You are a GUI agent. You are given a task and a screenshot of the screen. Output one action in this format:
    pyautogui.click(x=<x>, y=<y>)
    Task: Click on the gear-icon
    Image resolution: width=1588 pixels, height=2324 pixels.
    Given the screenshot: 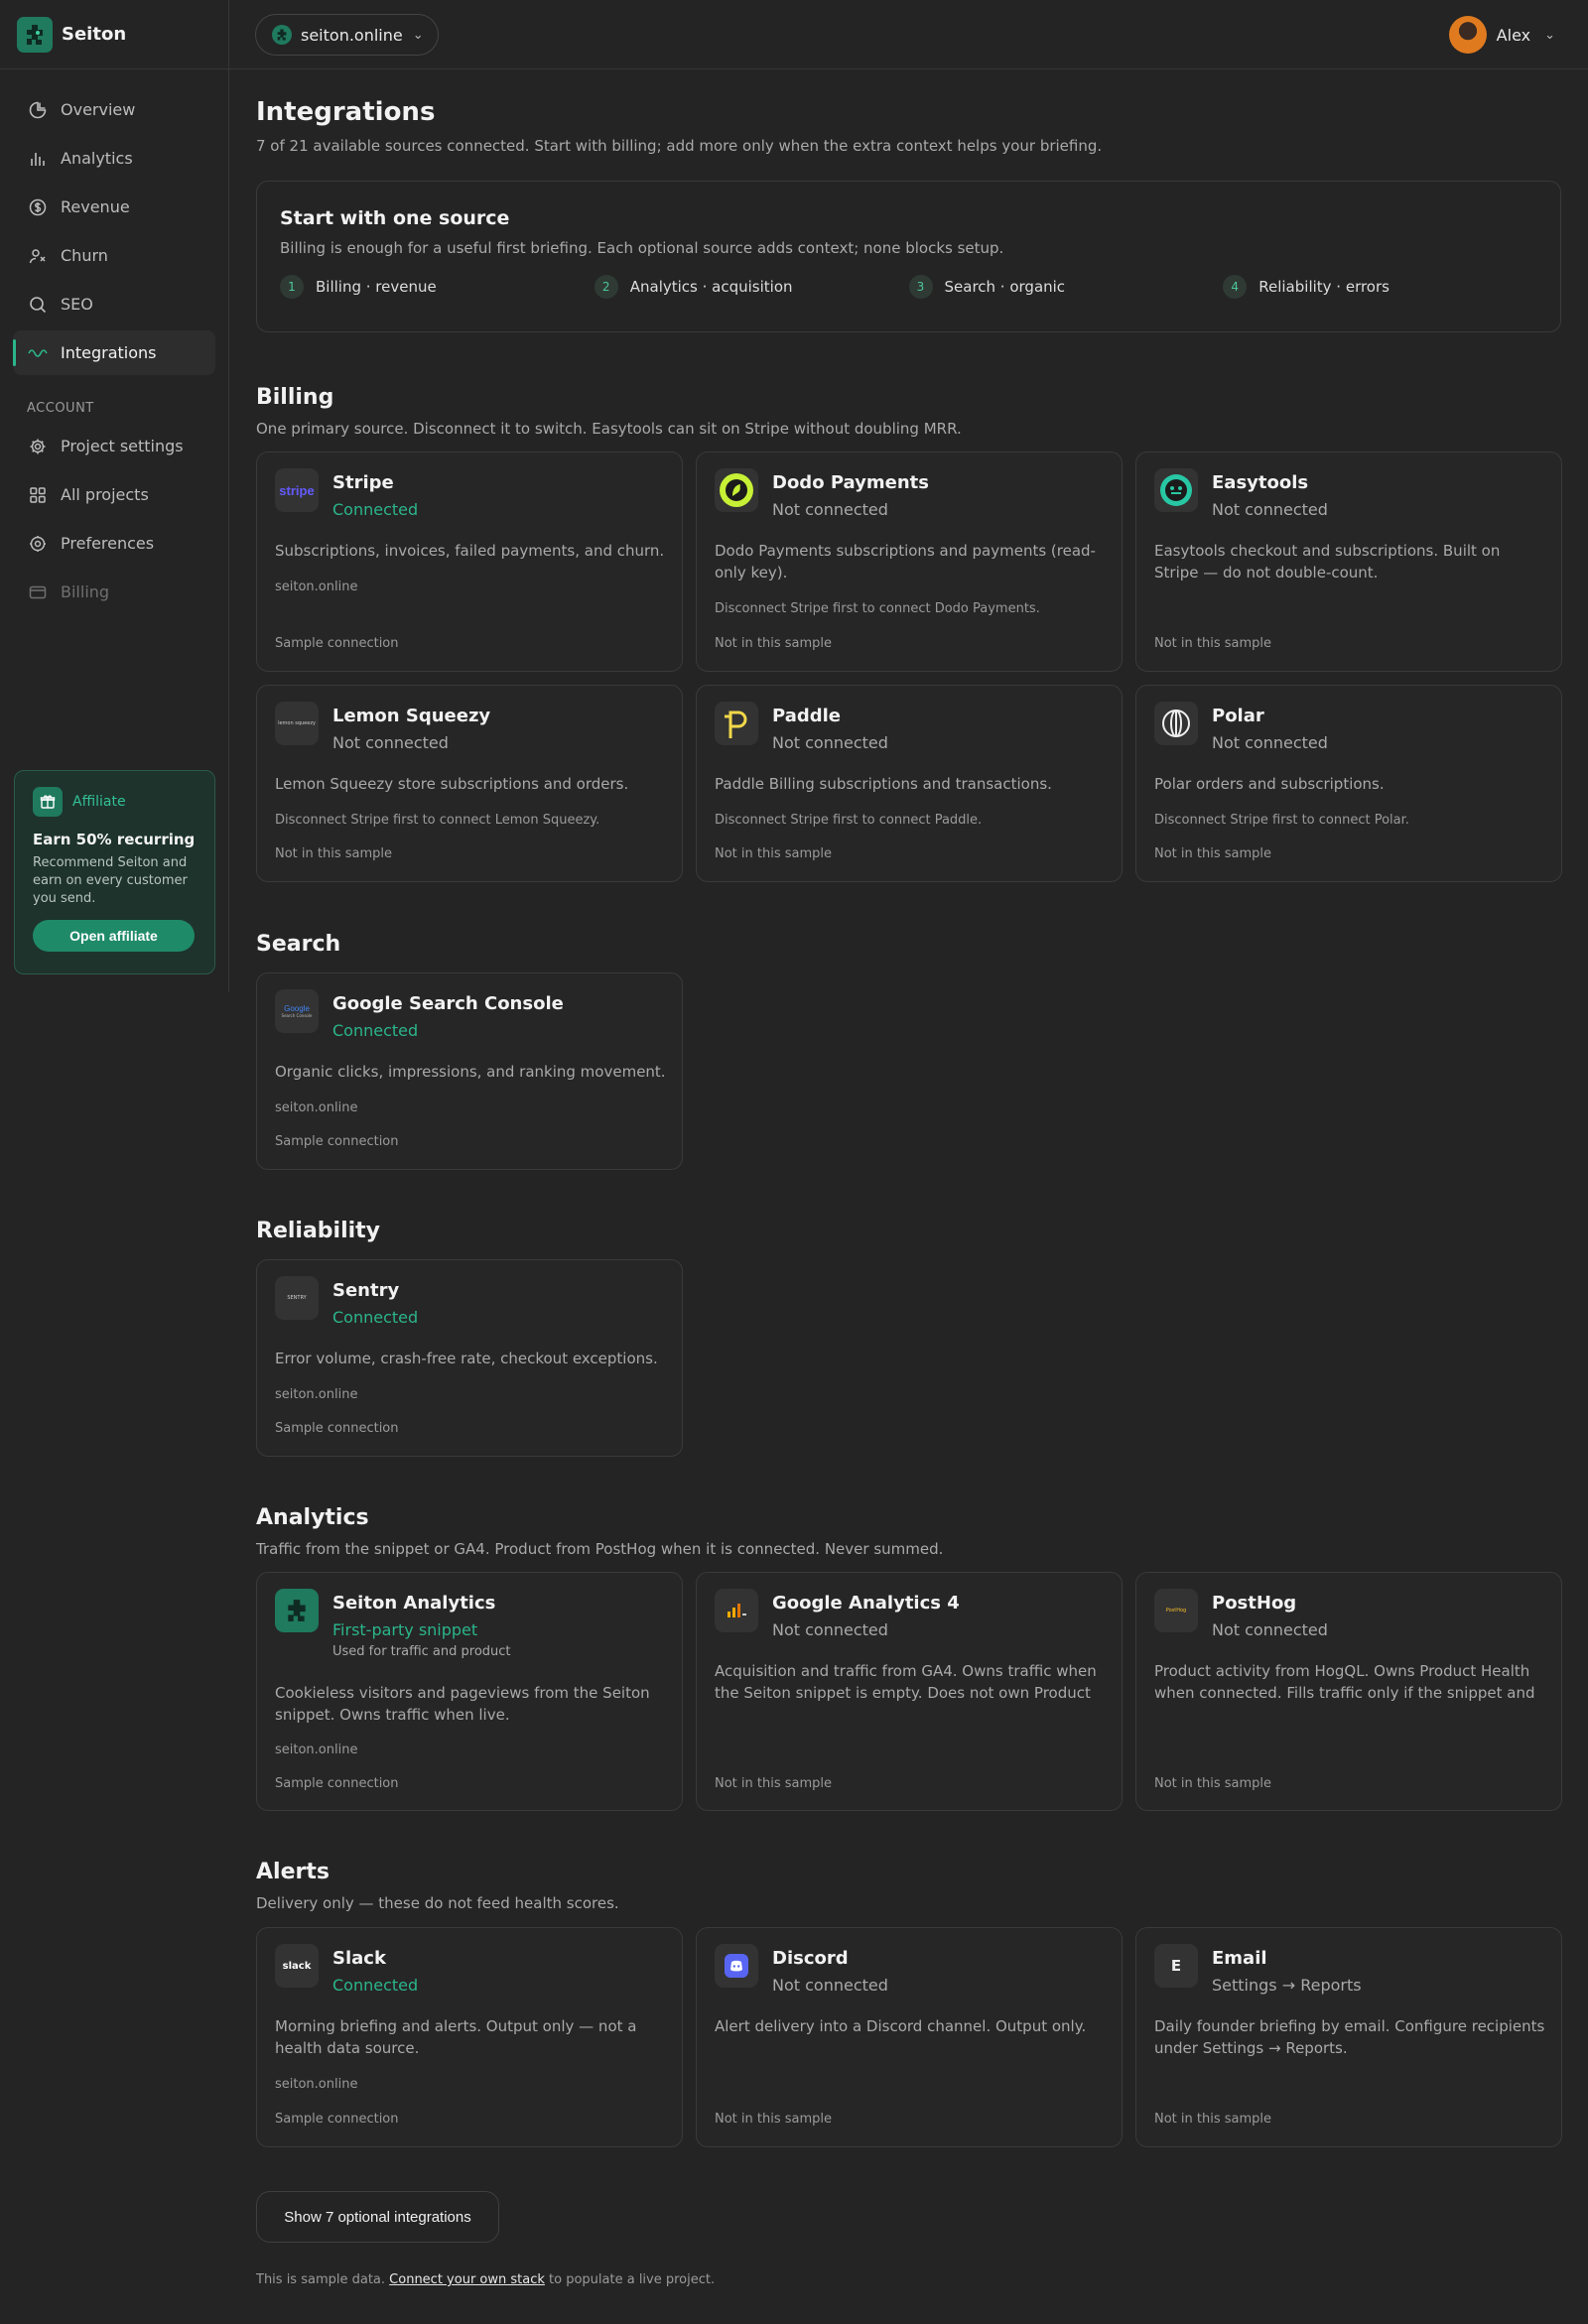 What is the action you would take?
    pyautogui.click(x=38, y=446)
    